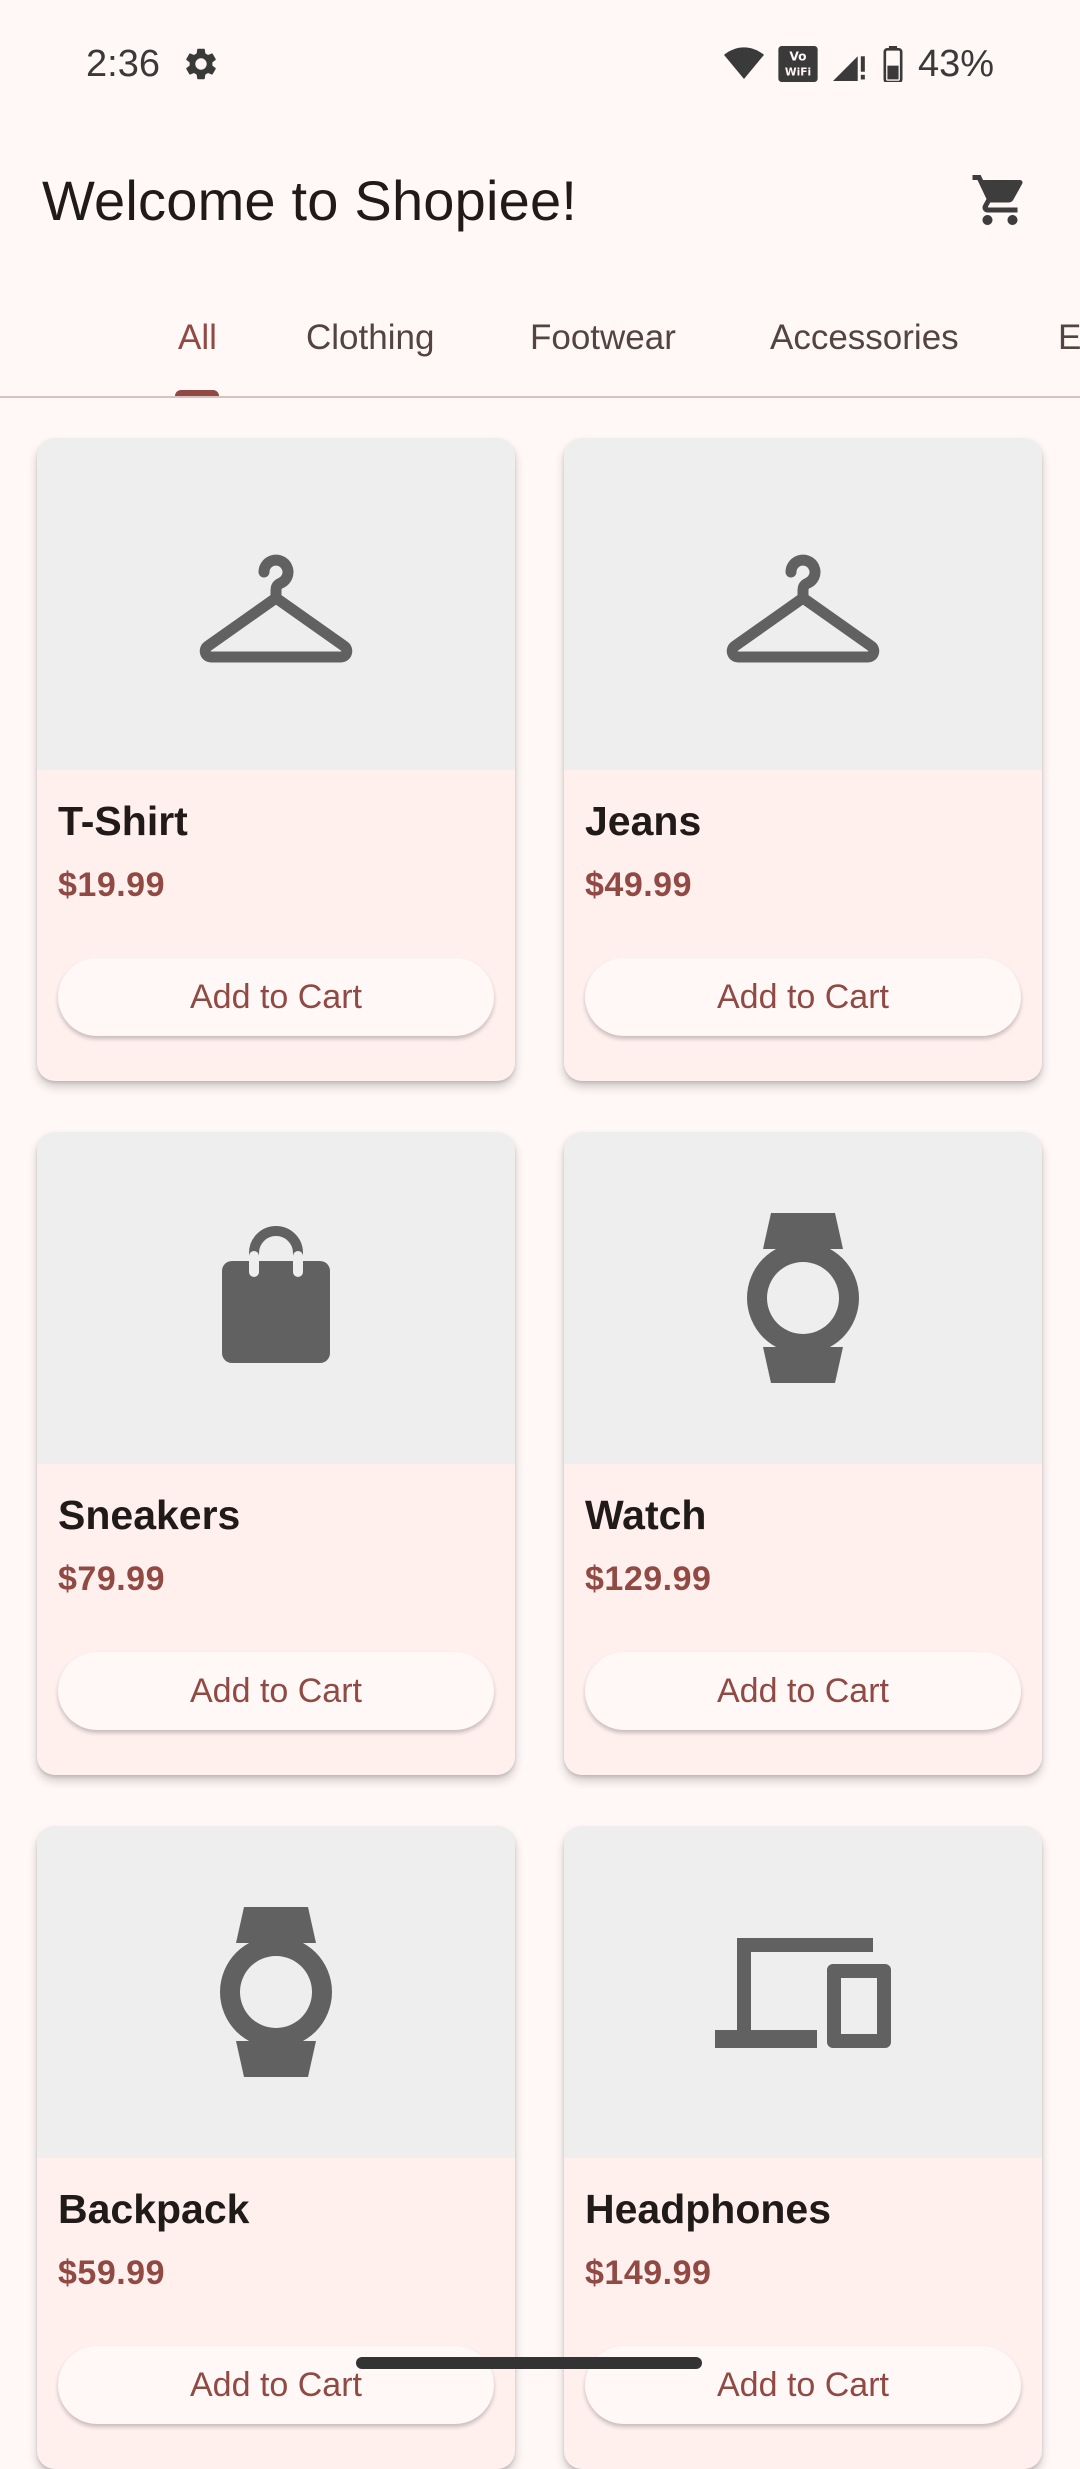 This screenshot has width=1080, height=2469. What do you see at coordinates (540, 64) in the screenshot?
I see `status-bar: 2:36 Vo WiFi 43%` at bounding box center [540, 64].